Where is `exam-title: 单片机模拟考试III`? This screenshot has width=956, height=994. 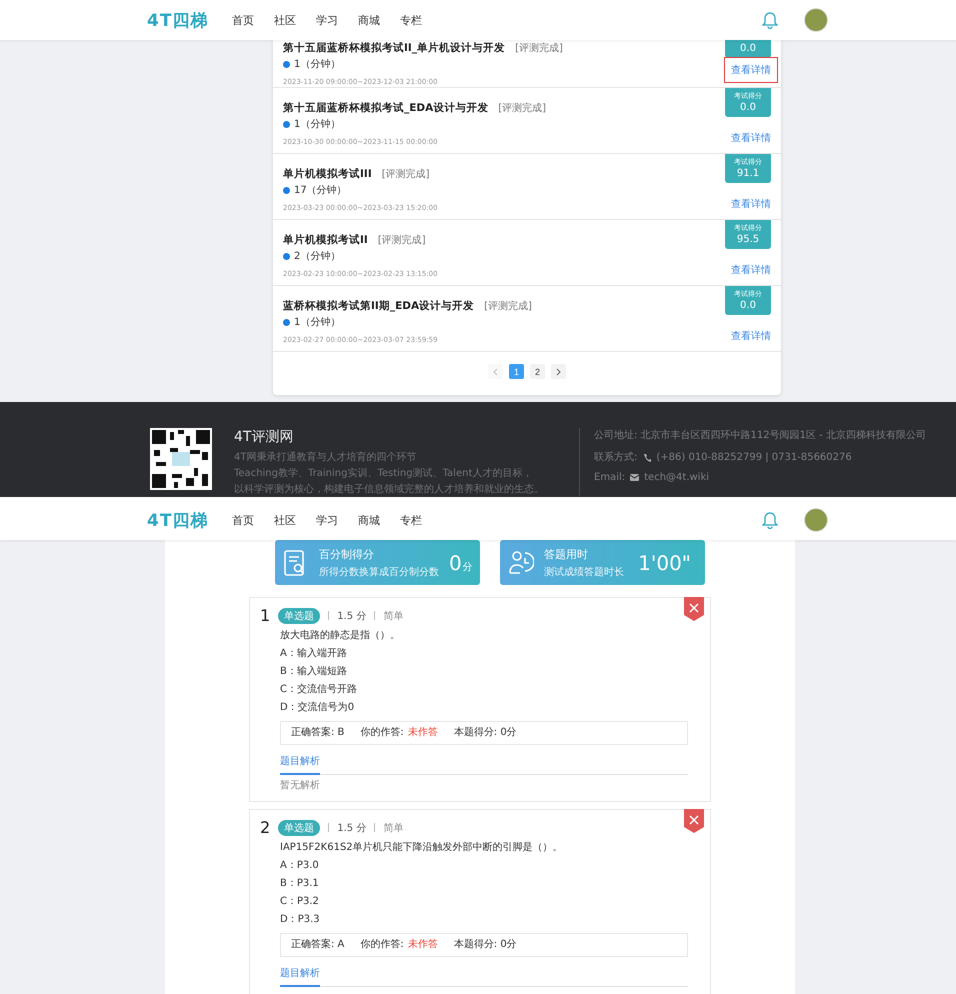 exam-title: 单片机模拟考试III is located at coordinates (327, 174).